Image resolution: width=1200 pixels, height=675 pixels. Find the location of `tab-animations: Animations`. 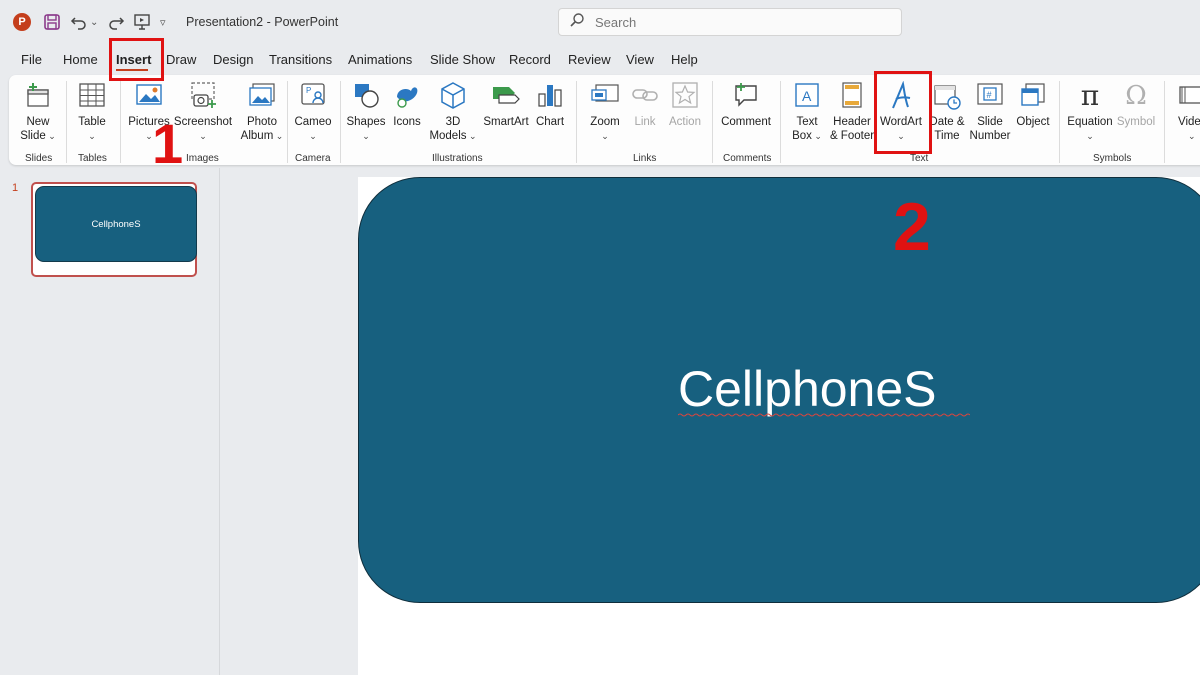

tab-animations: Animations is located at coordinates (380, 59).